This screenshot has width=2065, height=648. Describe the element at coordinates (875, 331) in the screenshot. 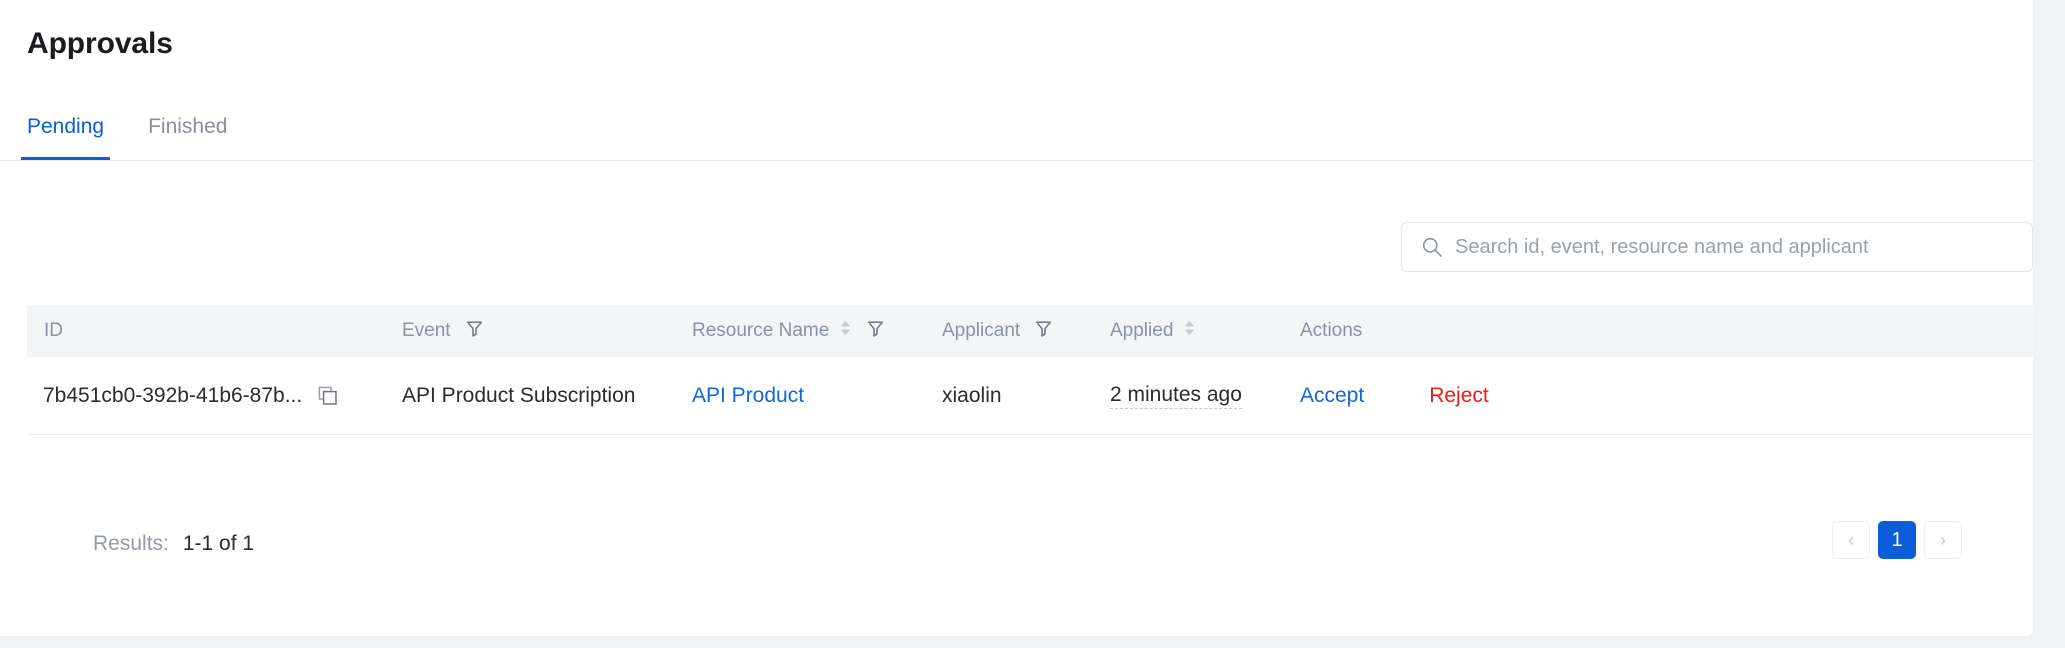

I see `filter-icon-resource-name` at that location.